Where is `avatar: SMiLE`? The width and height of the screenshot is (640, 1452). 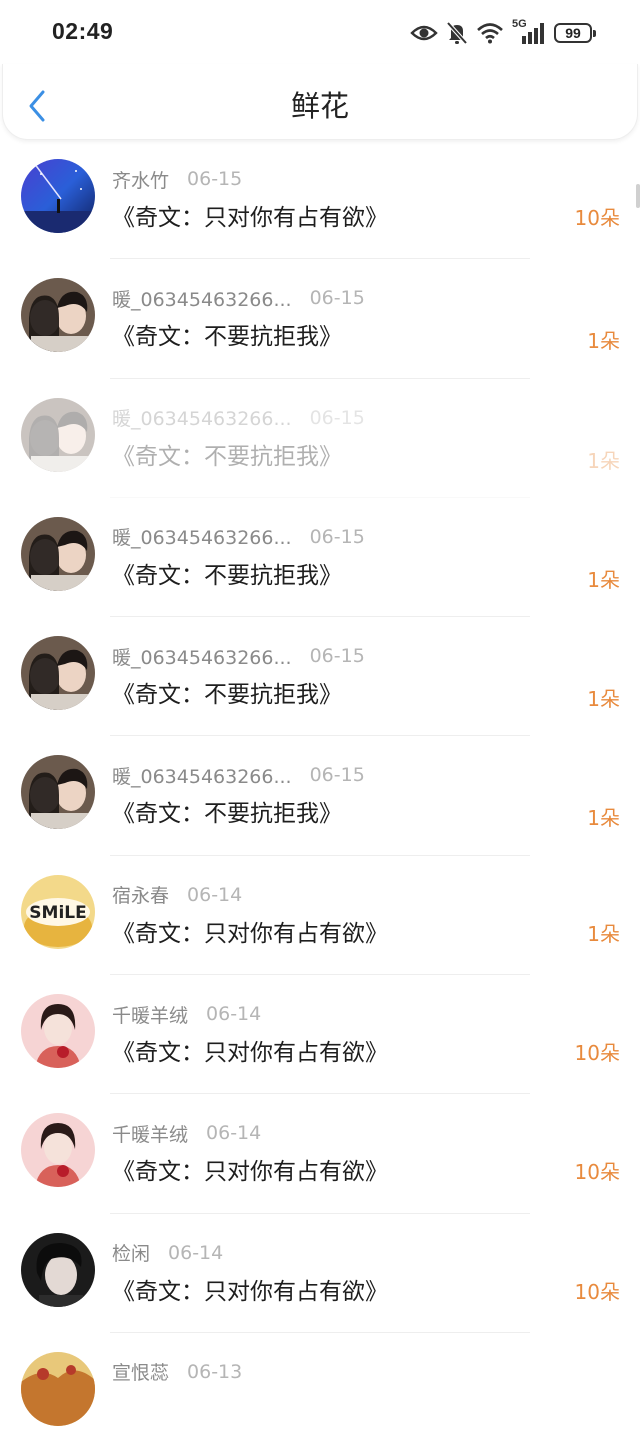
avatar: SMiLE is located at coordinates (58, 911).